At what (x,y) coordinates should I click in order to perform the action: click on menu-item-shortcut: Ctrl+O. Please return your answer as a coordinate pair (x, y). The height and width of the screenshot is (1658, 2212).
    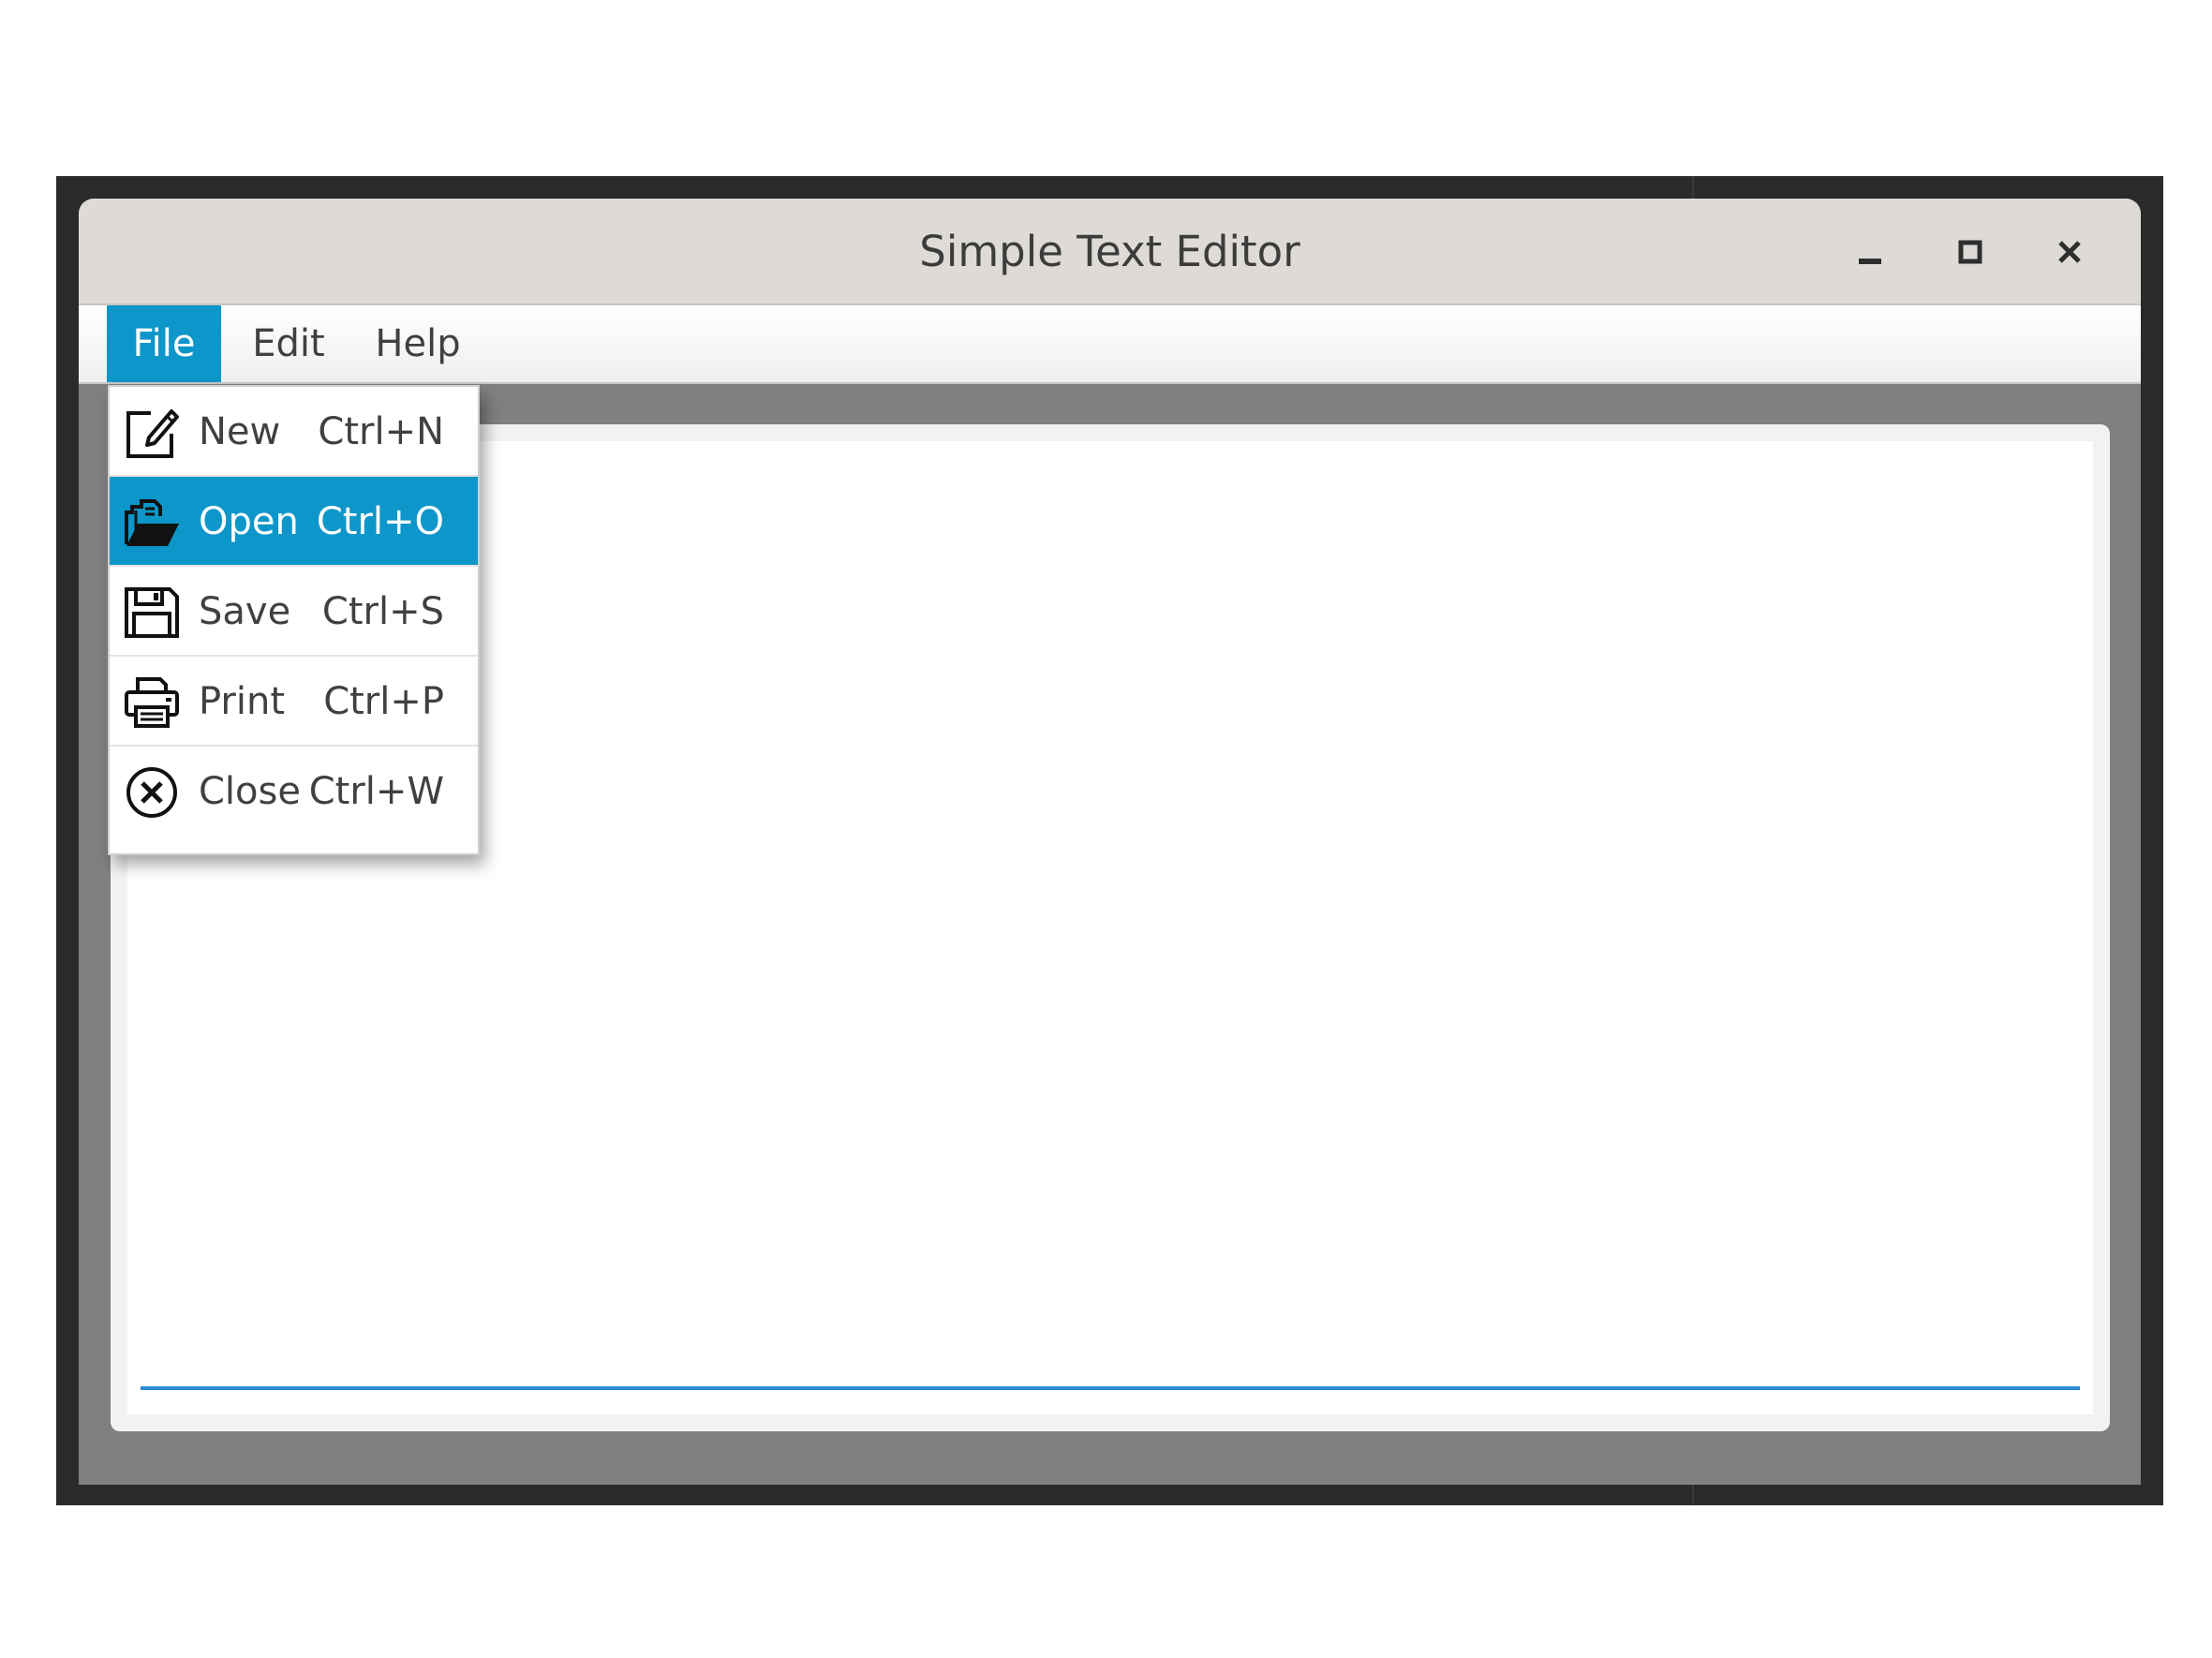
    Looking at the image, I should click on (380, 521).